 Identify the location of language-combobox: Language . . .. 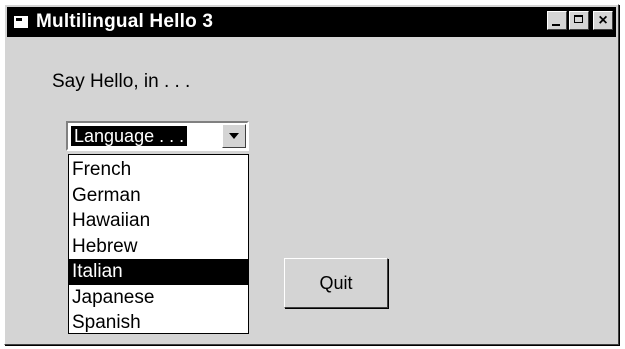
(157, 136).